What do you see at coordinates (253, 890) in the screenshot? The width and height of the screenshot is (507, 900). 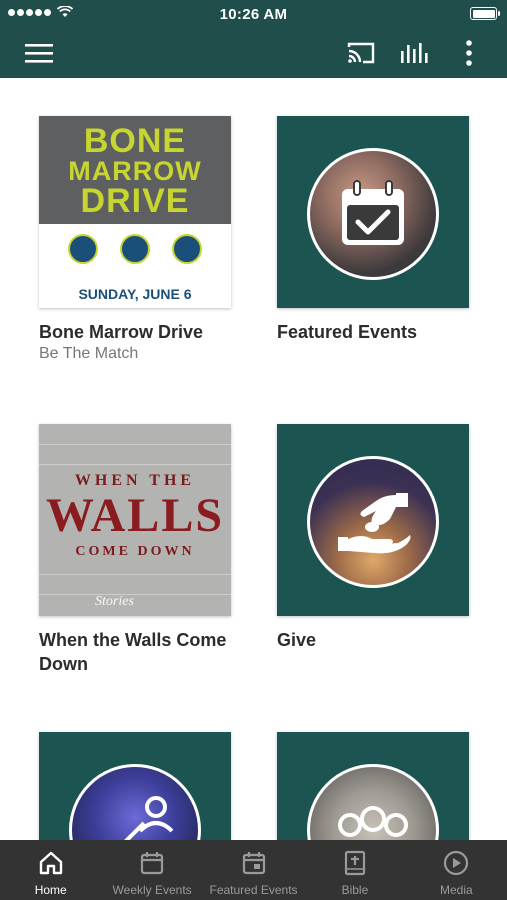 I see `tab-featured-events-label: Featured Events` at bounding box center [253, 890].